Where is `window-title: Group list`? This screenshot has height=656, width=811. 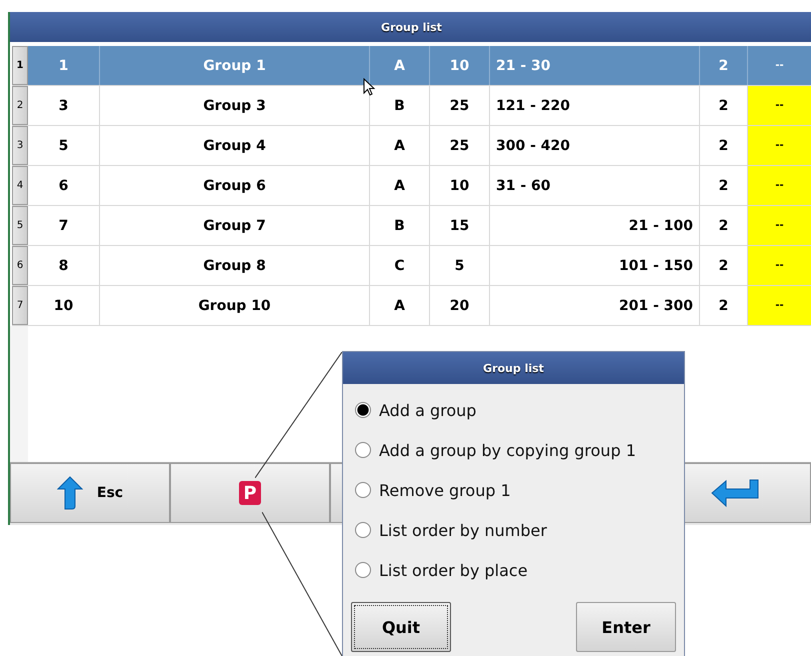
window-title: Group list is located at coordinates (410, 27).